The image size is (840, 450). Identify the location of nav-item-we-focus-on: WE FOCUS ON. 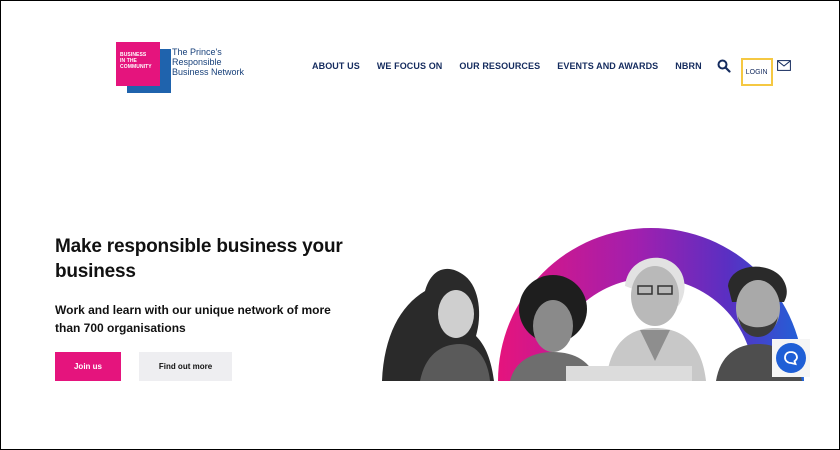
(410, 66).